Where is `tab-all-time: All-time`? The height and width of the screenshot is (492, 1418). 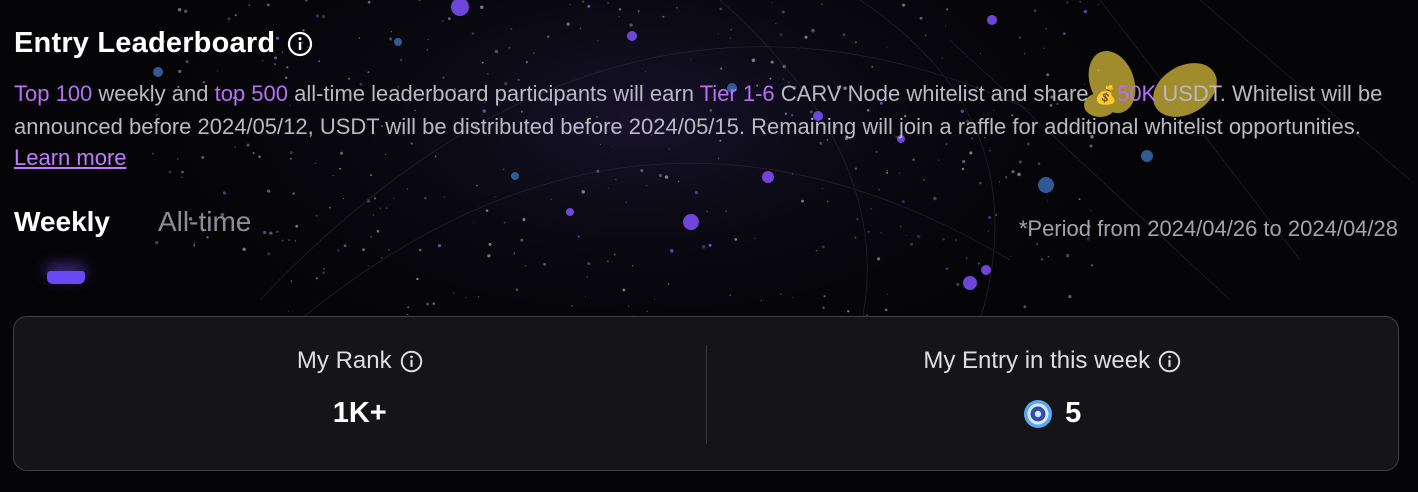
tab-all-time: All-time is located at coordinates (204, 222).